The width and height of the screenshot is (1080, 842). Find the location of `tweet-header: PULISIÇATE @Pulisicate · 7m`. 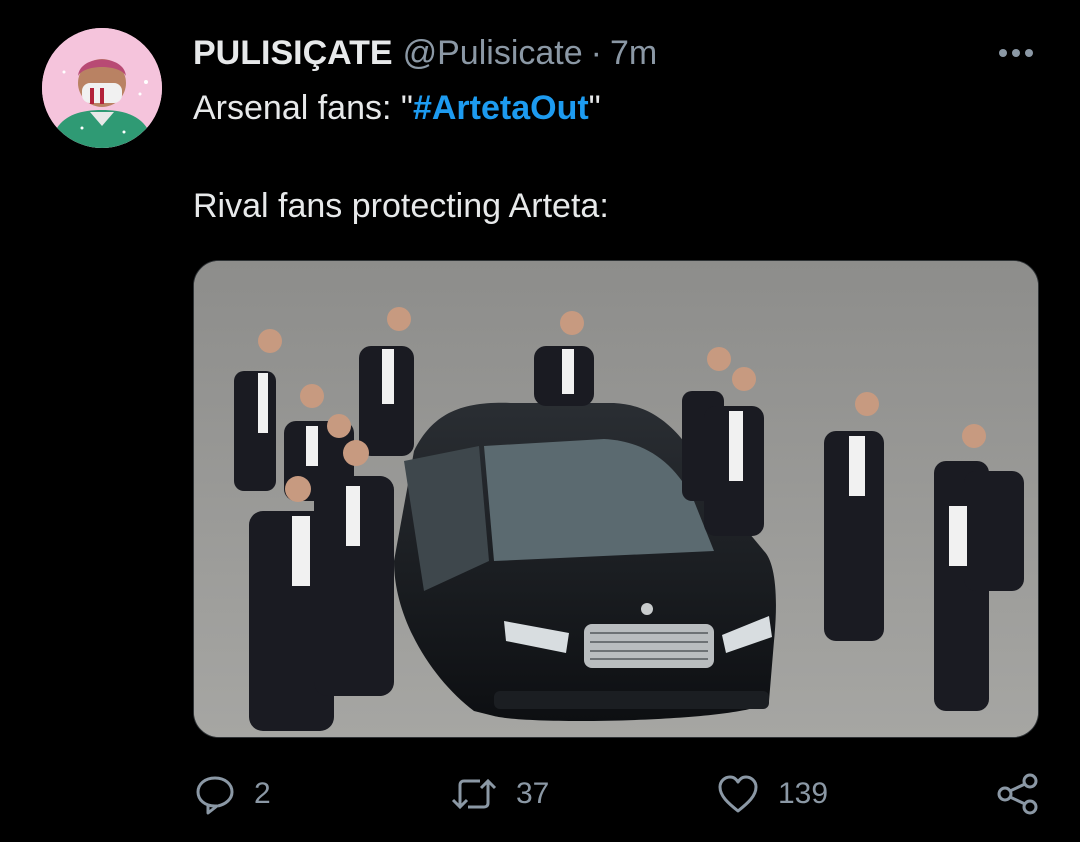

tweet-header: PULISIÇATE @Pulisicate · 7m is located at coordinates (425, 53).